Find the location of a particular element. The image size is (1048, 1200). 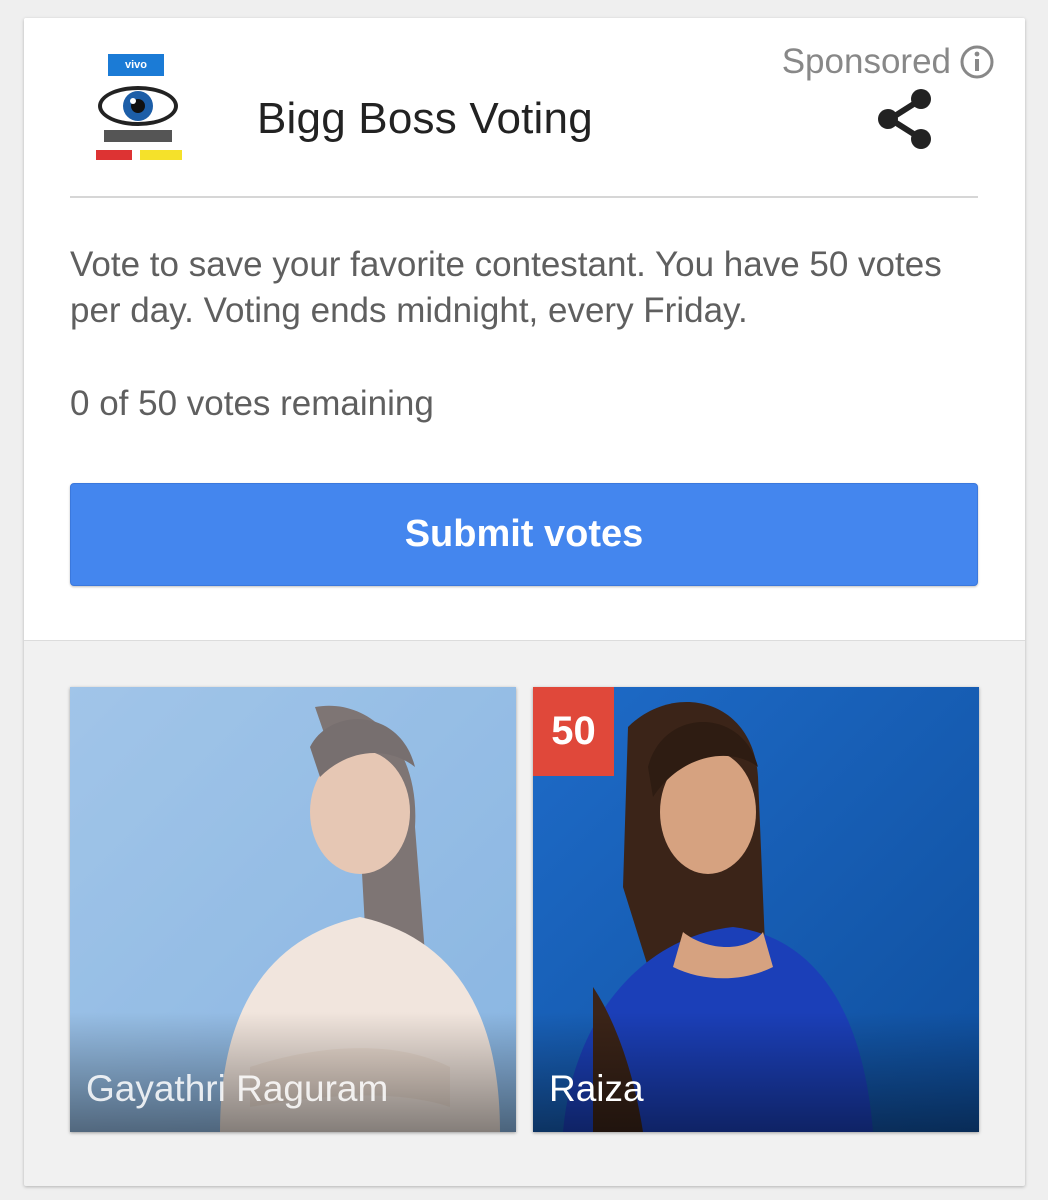

bigg-boss-logo: vivo is located at coordinates (138, 108).